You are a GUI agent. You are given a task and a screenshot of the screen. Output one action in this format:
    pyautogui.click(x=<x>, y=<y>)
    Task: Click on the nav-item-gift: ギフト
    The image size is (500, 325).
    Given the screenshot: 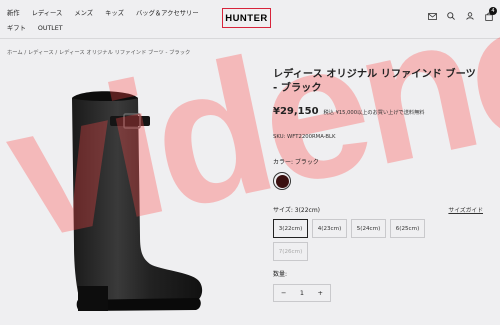 What is the action you would take?
    pyautogui.click(x=16, y=28)
    